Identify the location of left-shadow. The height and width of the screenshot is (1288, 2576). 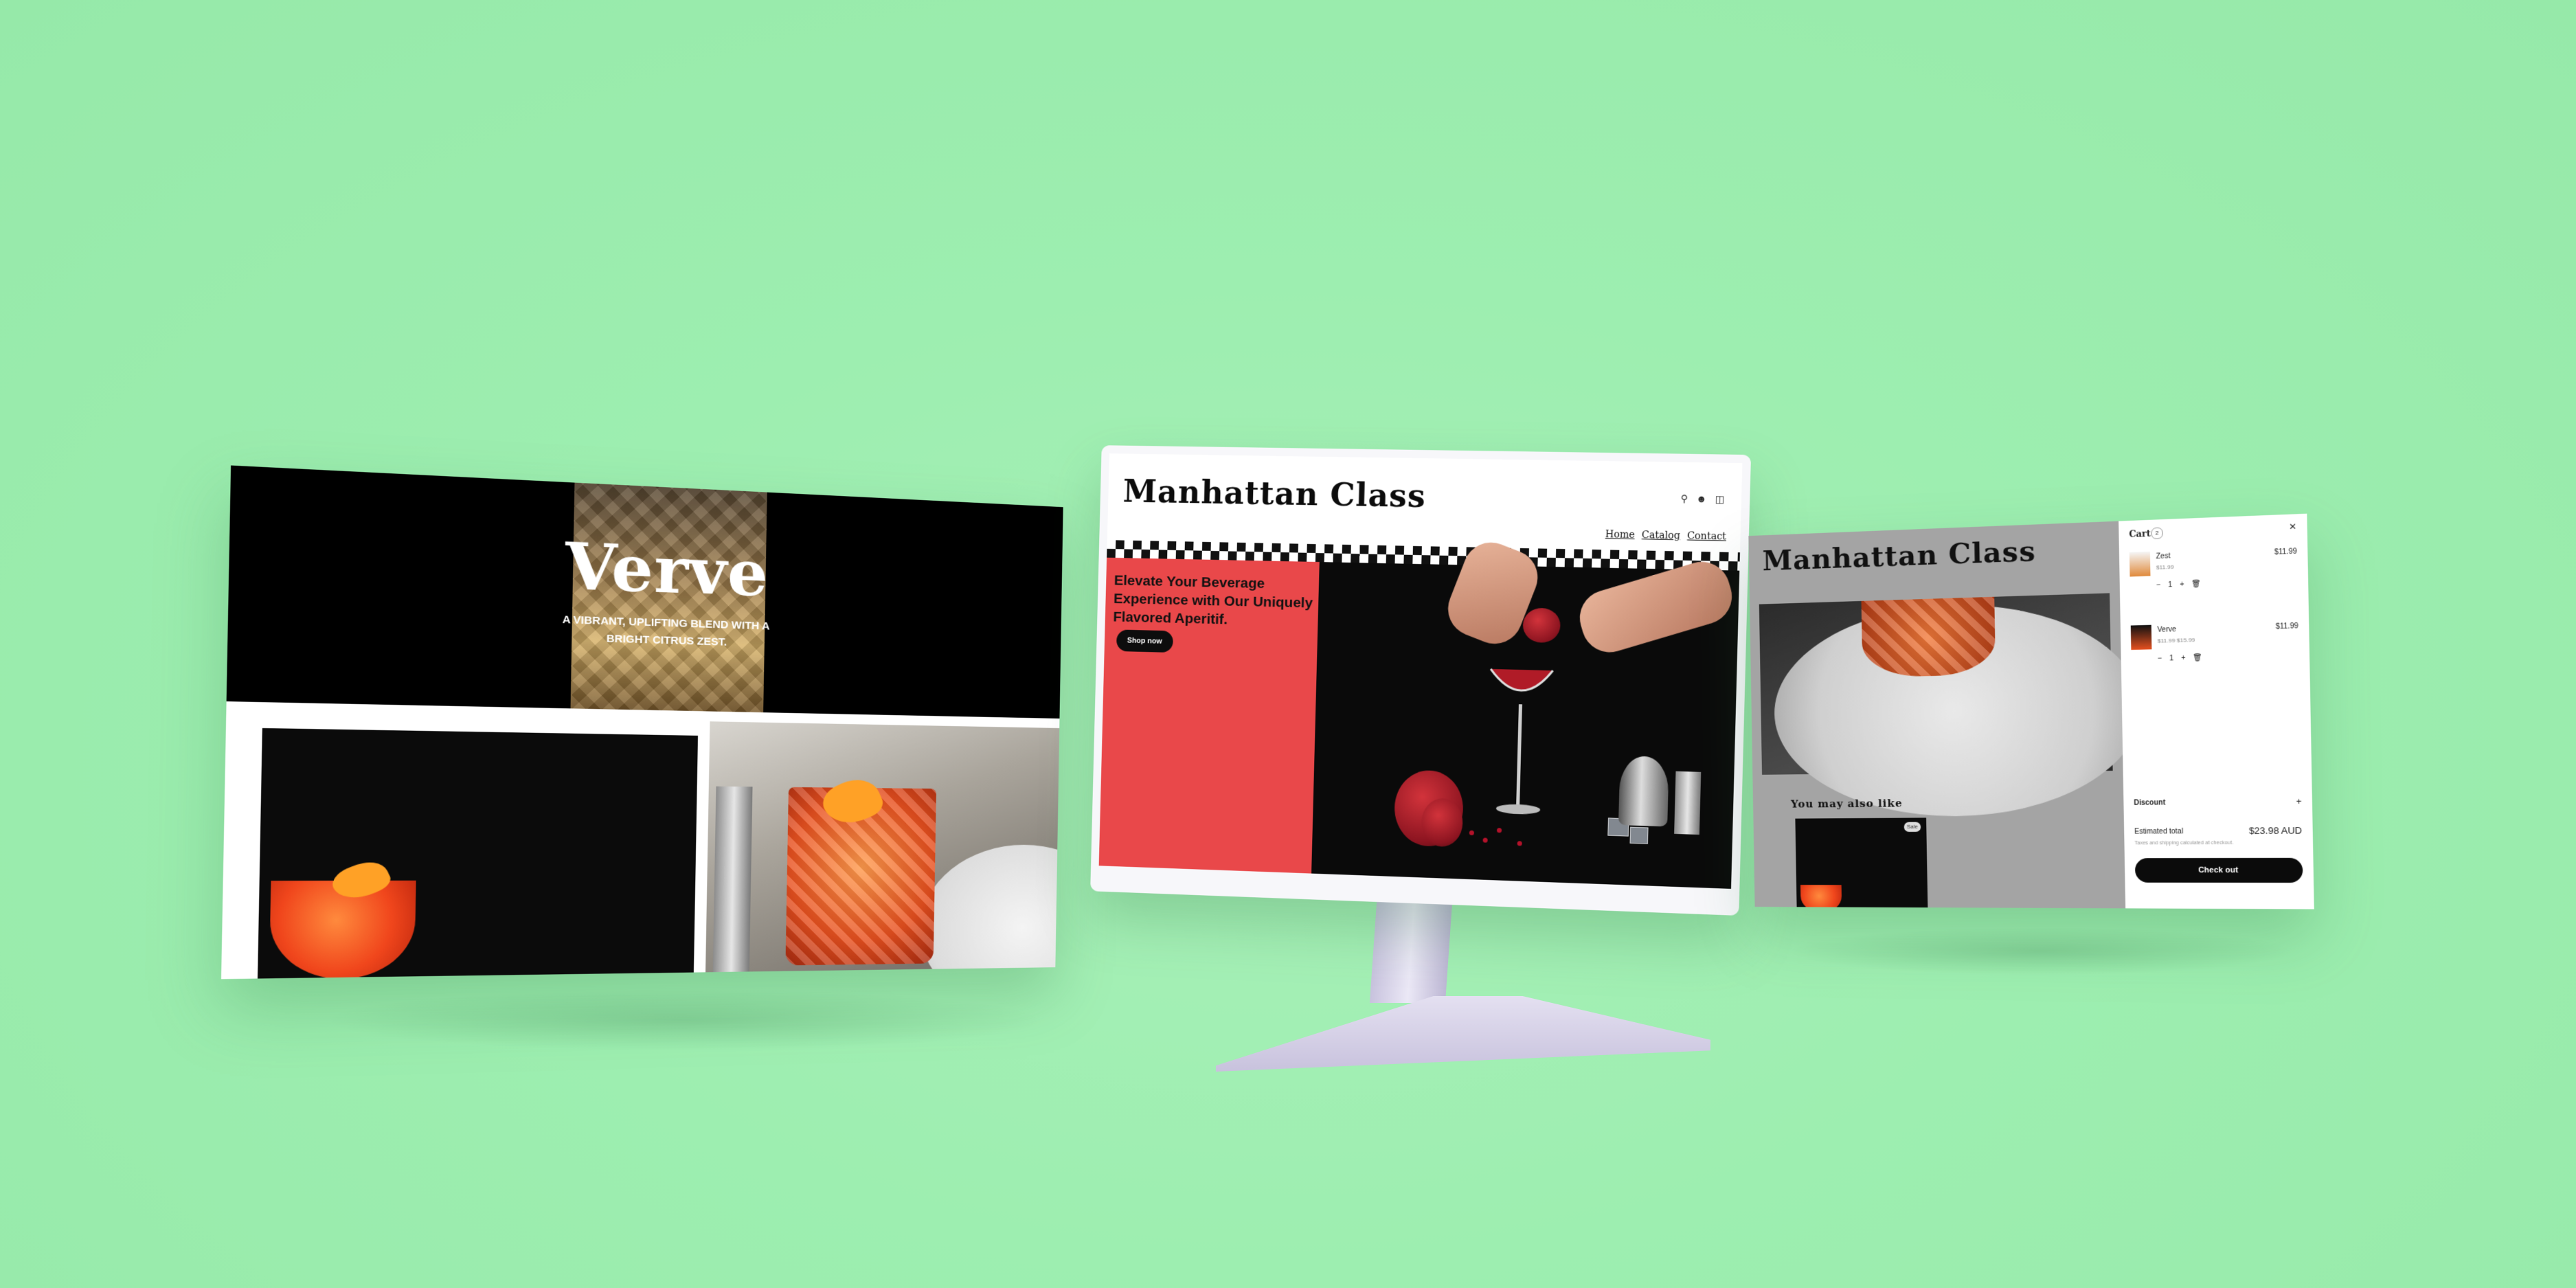
(683, 1020).